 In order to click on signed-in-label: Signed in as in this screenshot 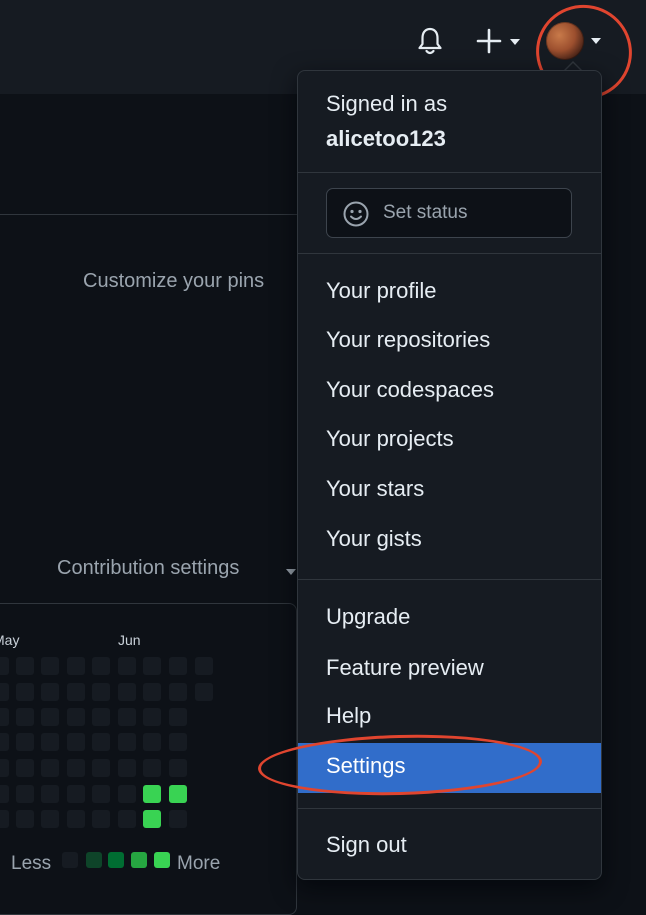, I will do `click(387, 103)`.